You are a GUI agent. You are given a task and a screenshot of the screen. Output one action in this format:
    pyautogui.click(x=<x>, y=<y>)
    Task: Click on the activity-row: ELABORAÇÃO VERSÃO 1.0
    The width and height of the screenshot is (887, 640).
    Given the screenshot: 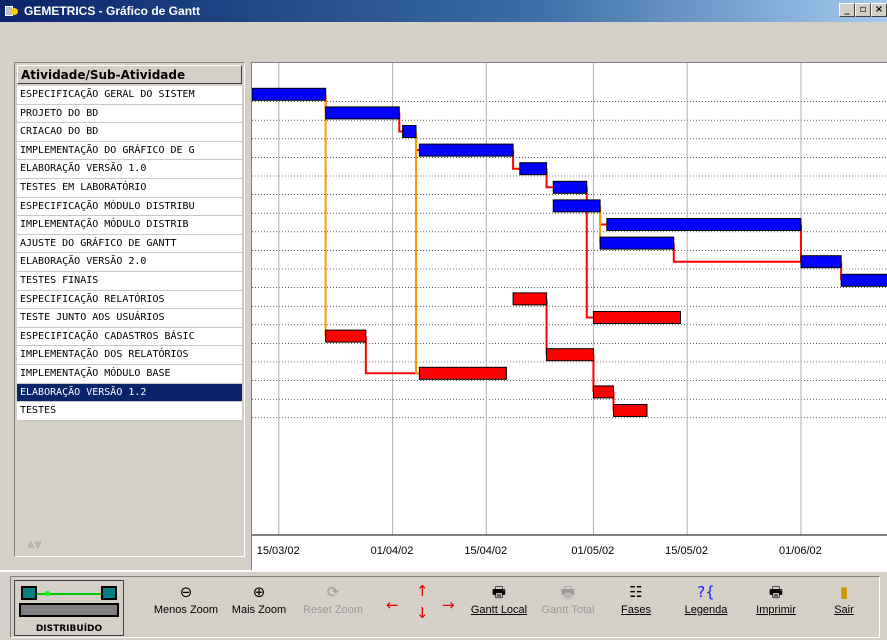 What is the action you would take?
    pyautogui.click(x=129, y=169)
    